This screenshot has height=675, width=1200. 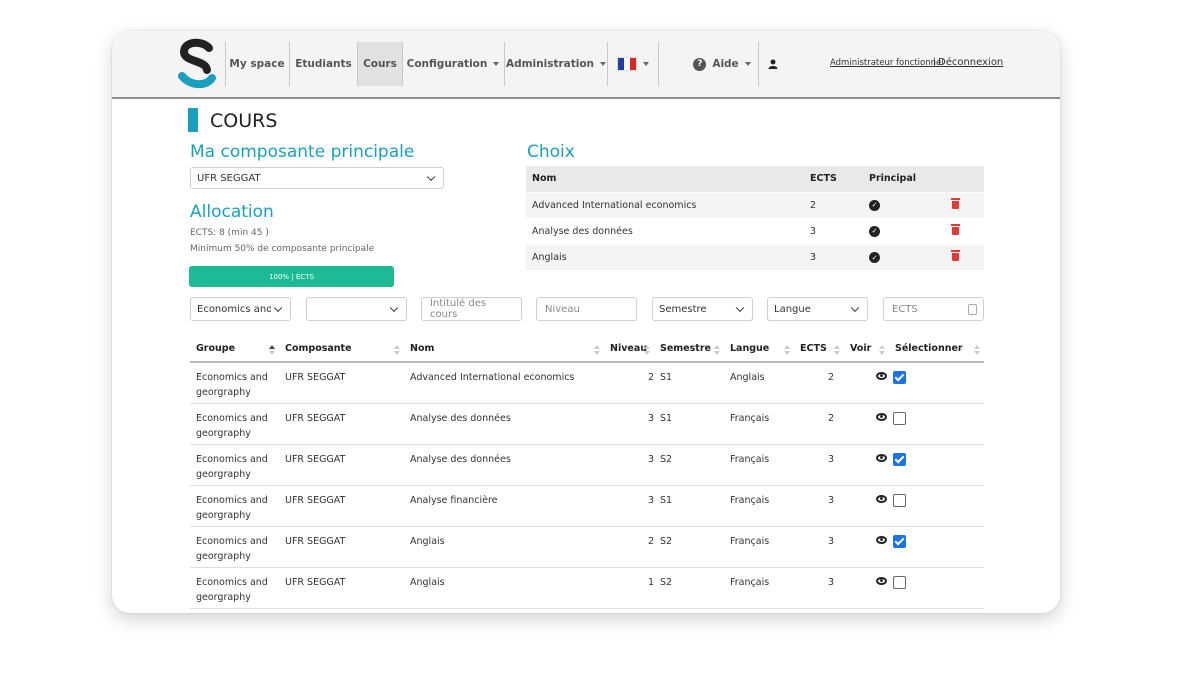 I want to click on choix-col-nom: Nom, so click(x=665, y=179).